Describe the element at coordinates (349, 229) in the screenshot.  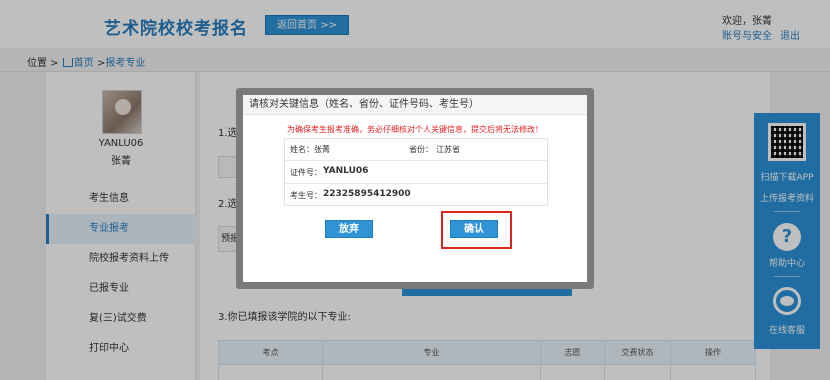
I see `cancel-button: 放弃` at that location.